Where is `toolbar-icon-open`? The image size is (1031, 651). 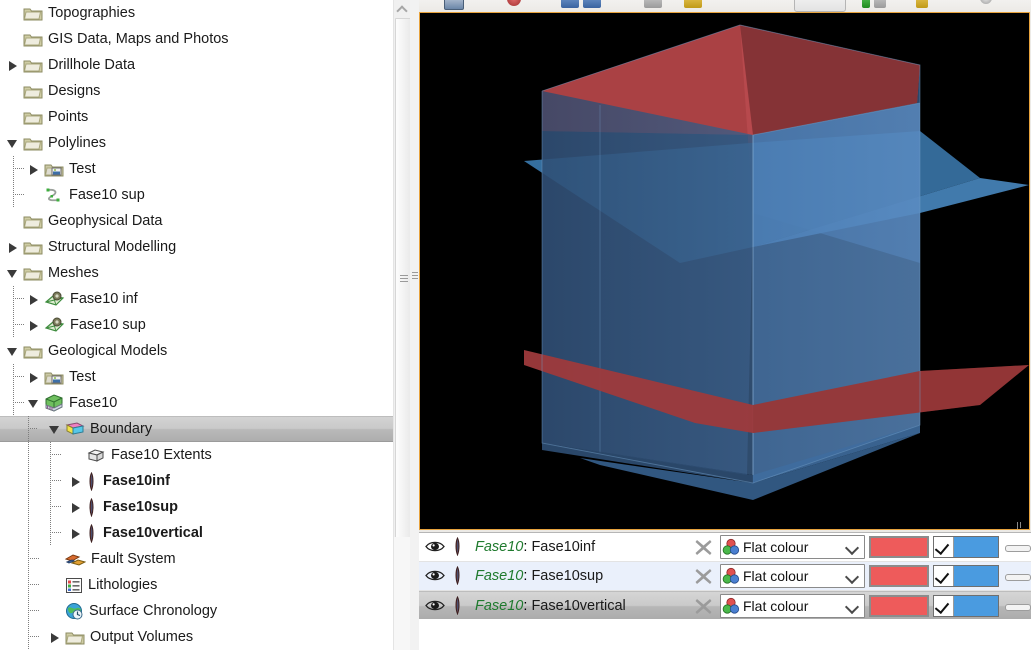 toolbar-icon-open is located at coordinates (454, 5).